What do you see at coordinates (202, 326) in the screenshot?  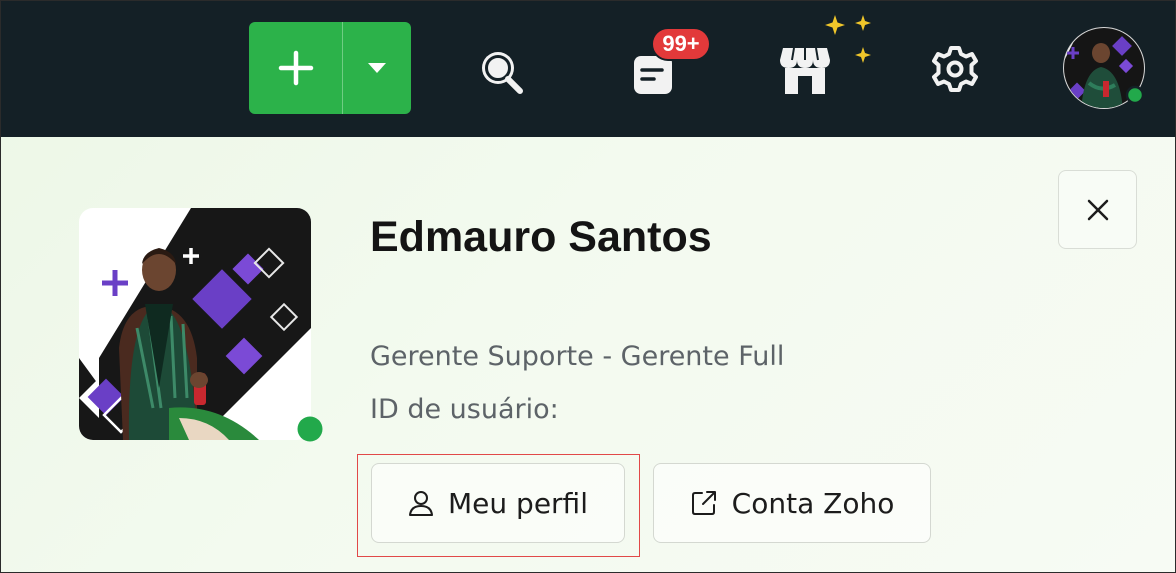 I see `profile-photo` at bounding box center [202, 326].